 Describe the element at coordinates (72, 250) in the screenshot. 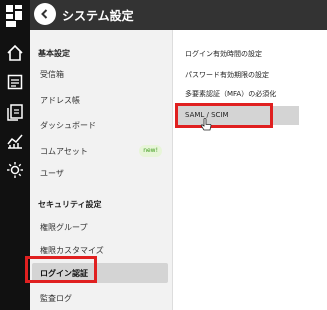

I see `sidebar-item-label: 権限カスタマイズ` at that location.